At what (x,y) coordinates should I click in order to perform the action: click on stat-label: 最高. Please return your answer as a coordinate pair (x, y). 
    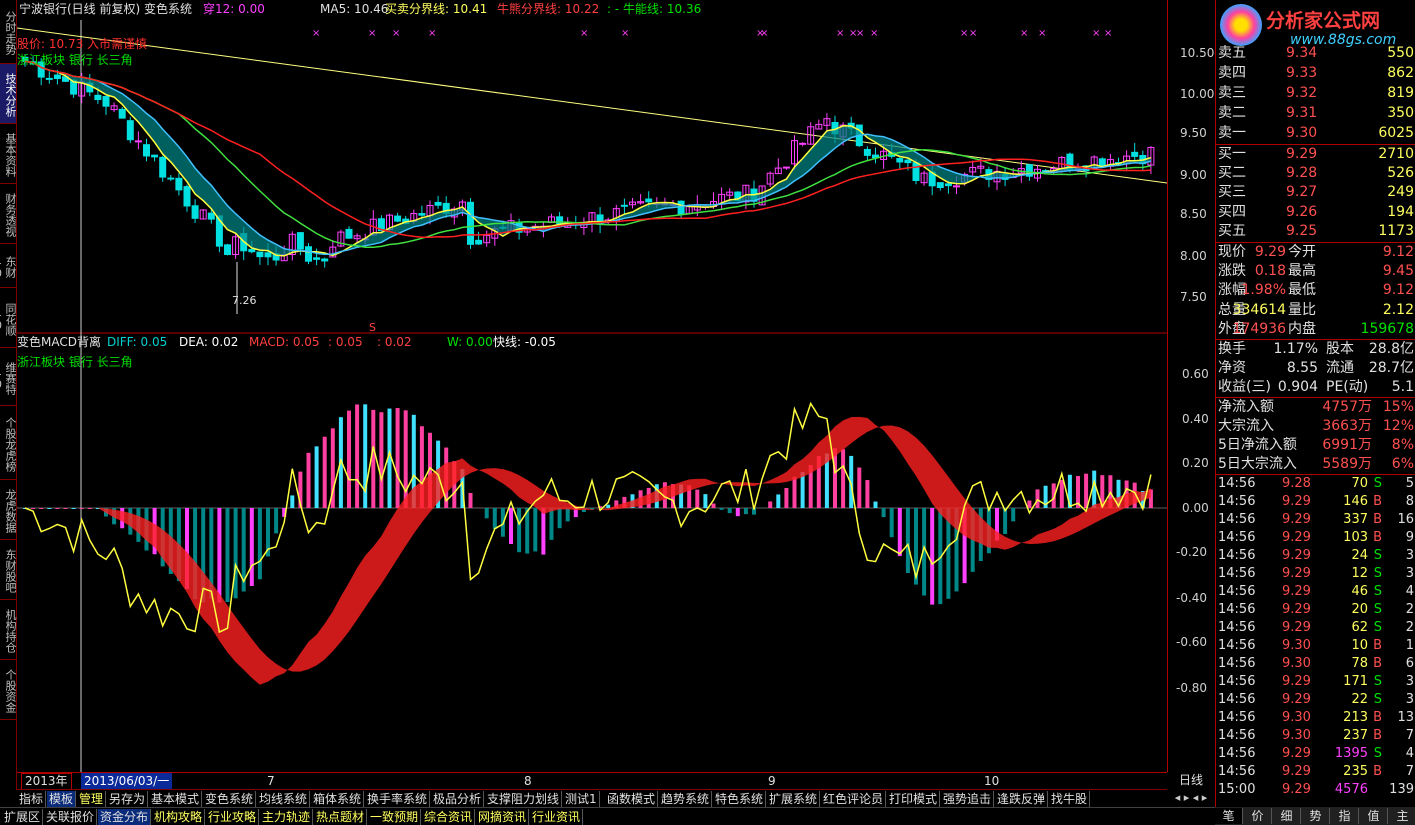
    Looking at the image, I should click on (1302, 271).